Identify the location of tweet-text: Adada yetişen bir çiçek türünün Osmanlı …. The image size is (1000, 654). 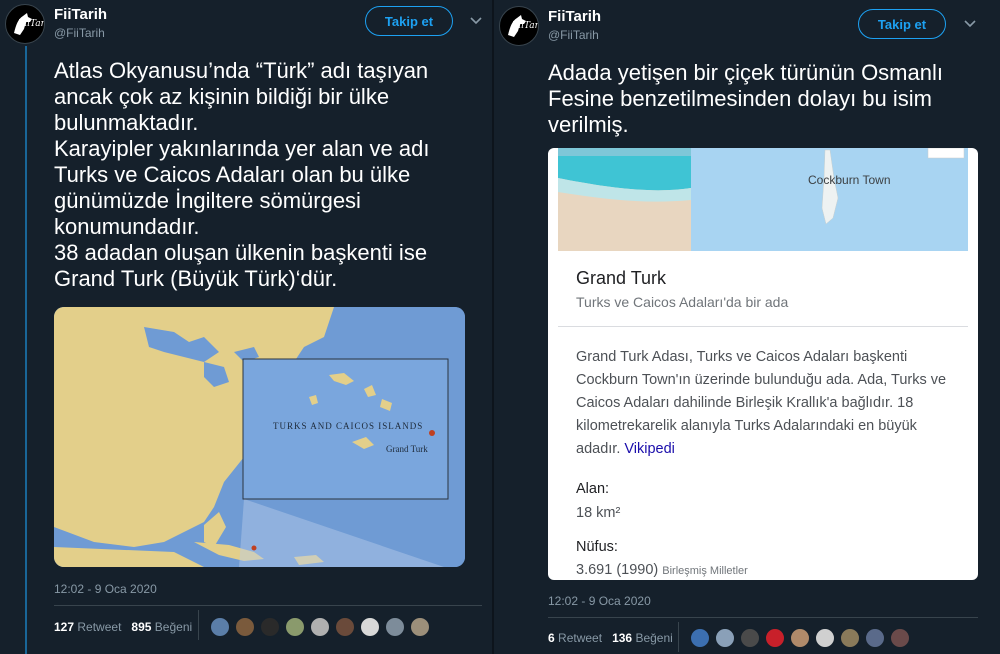
(745, 98).